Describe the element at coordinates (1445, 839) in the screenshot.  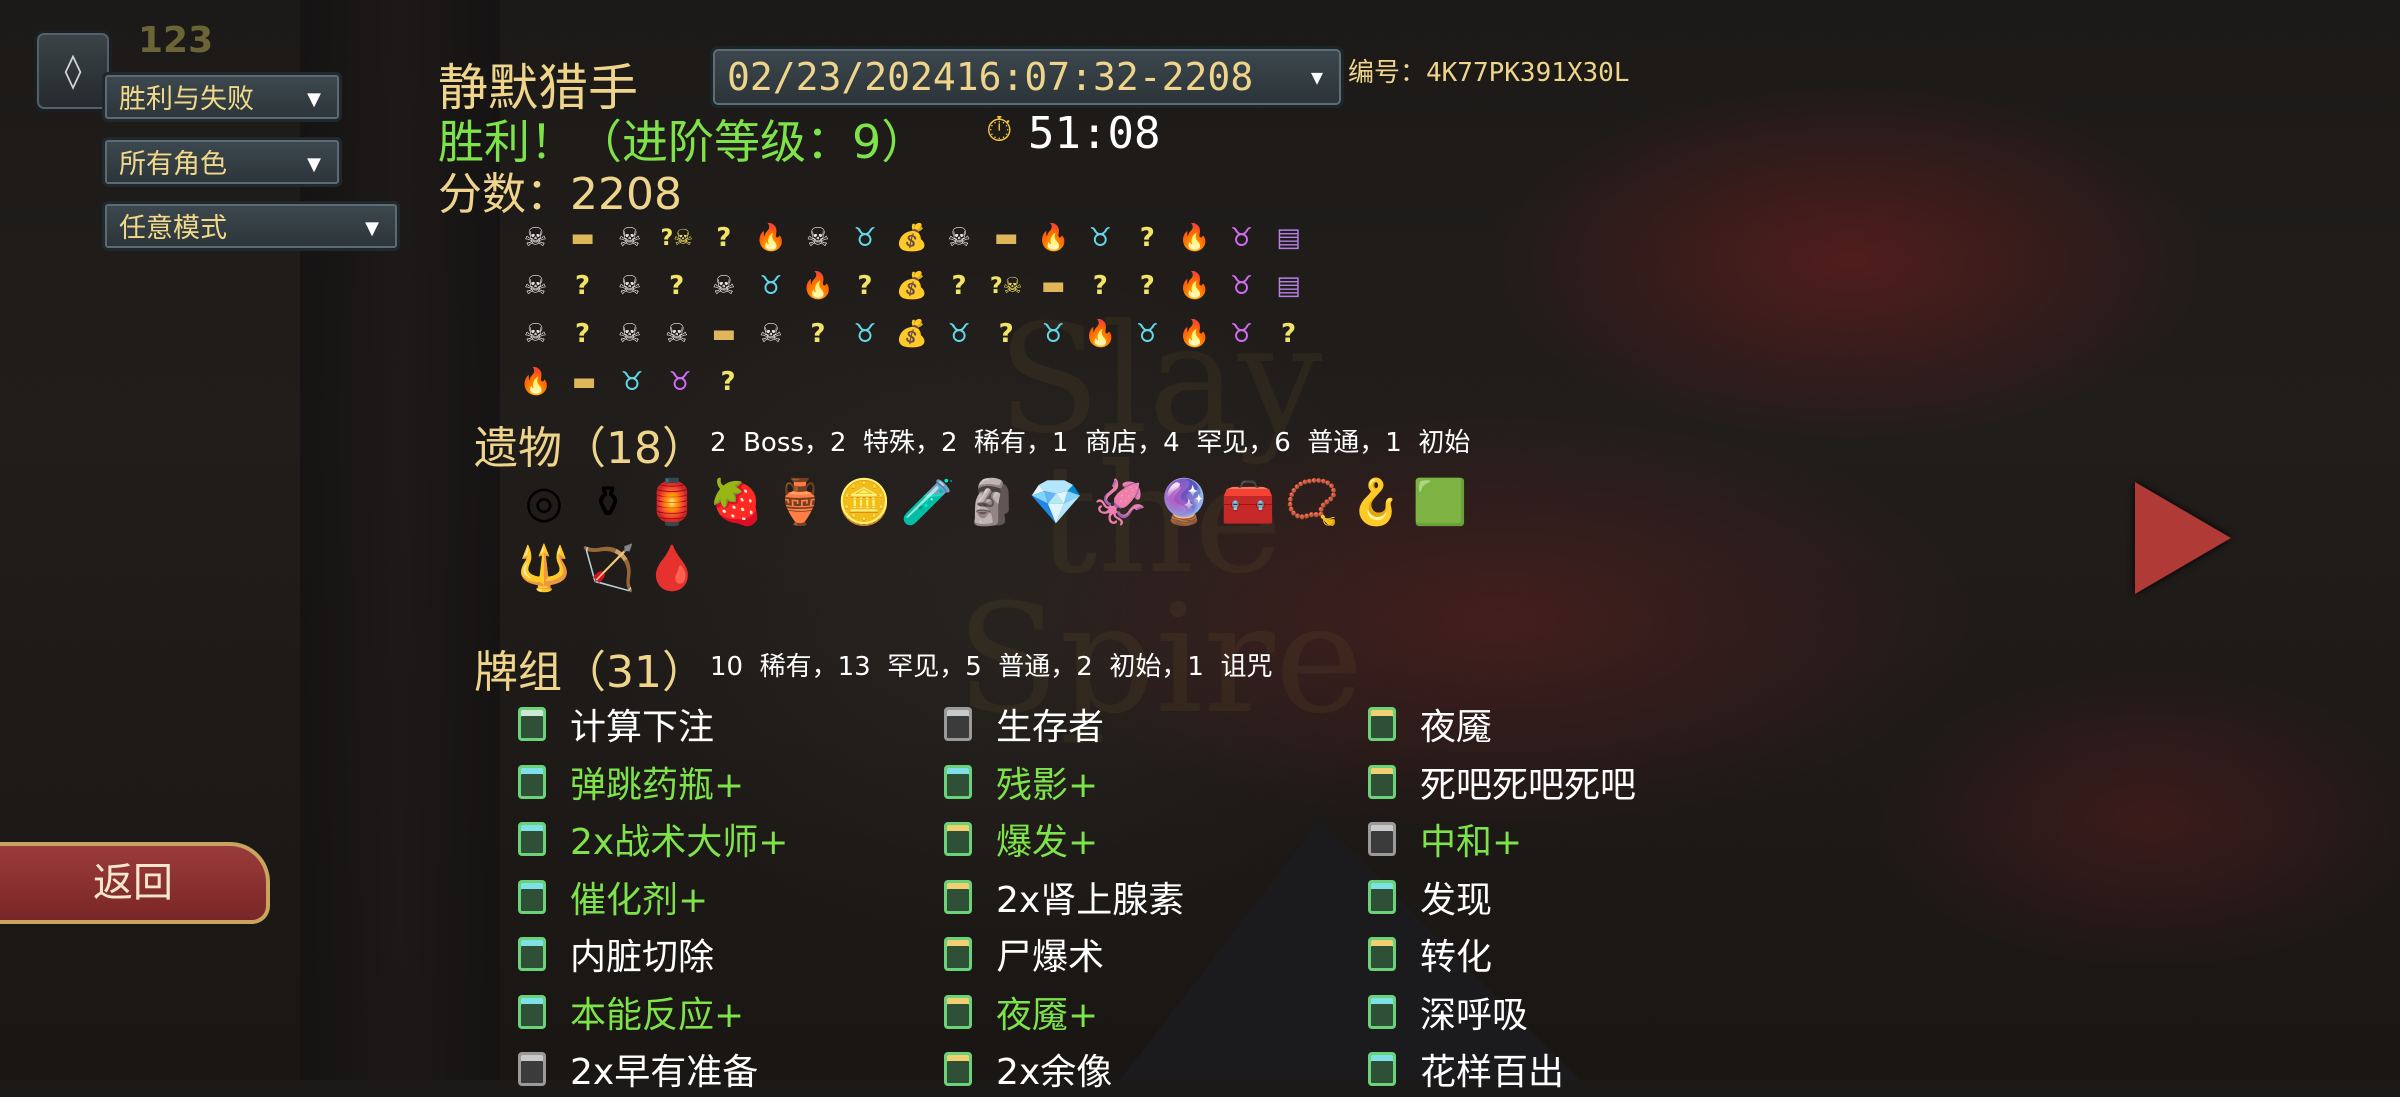
I see `deck-card: 中和+` at that location.